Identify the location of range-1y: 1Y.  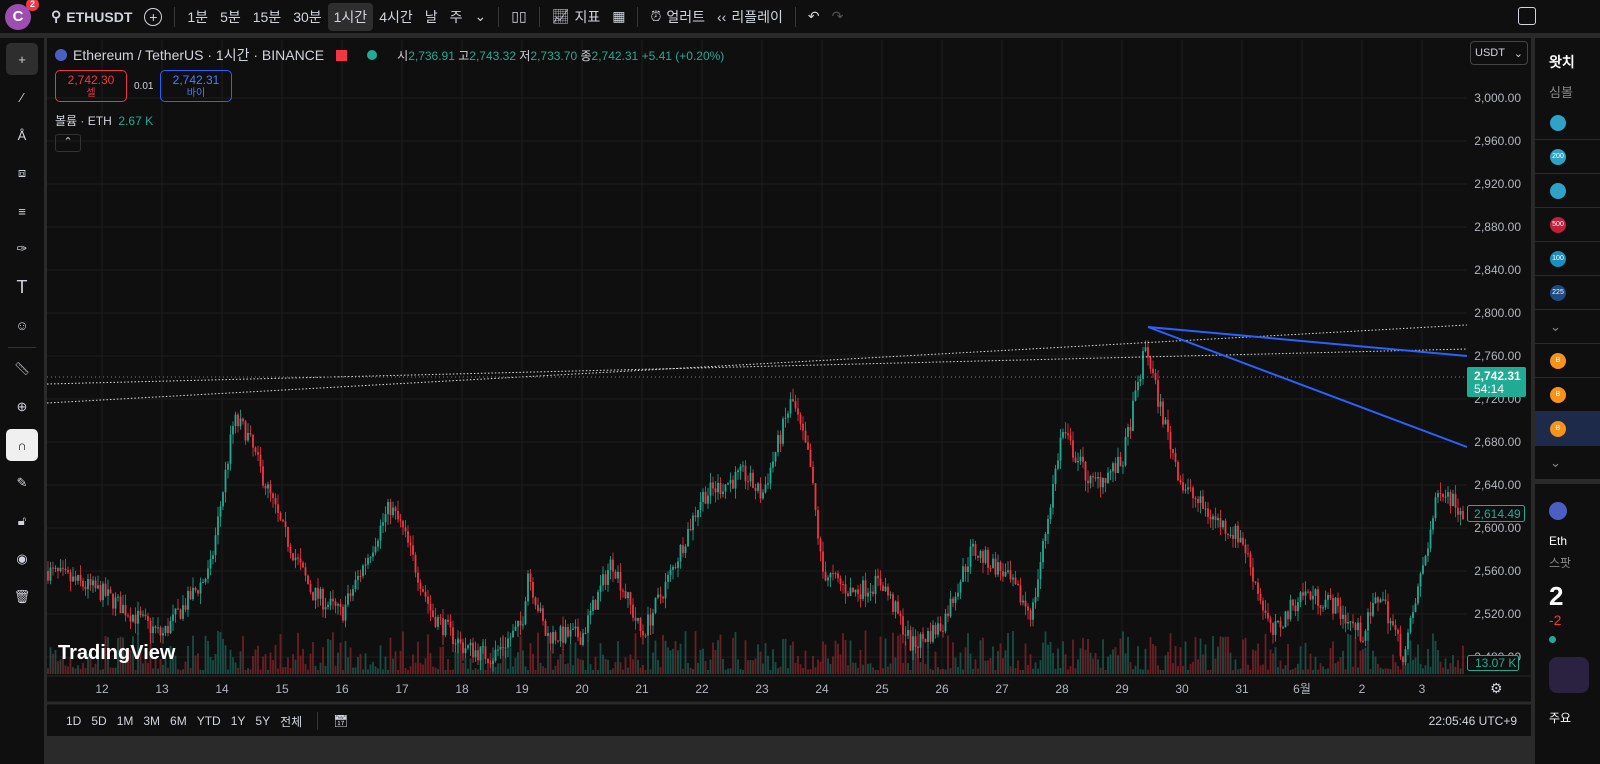
(238, 721).